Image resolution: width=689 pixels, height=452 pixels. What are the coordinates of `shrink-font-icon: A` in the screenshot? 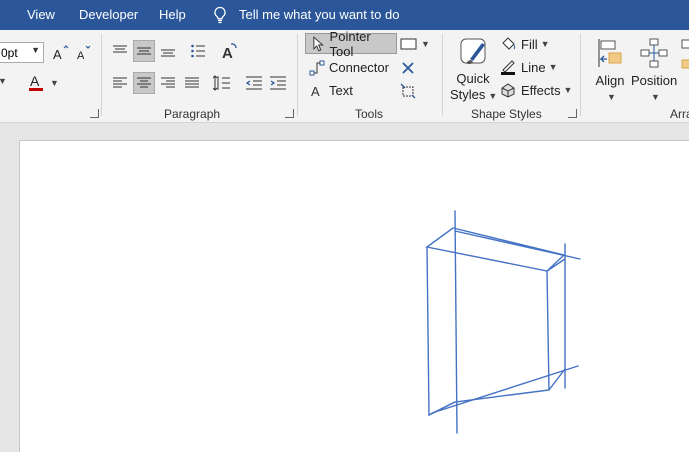 It's located at (84, 53).